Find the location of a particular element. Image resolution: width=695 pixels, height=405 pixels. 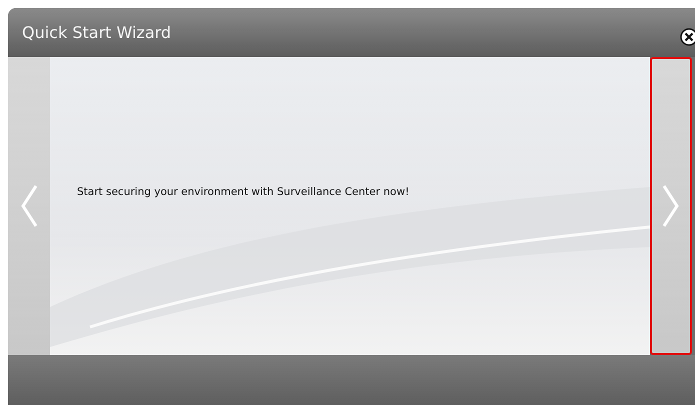

next-button is located at coordinates (671, 206).